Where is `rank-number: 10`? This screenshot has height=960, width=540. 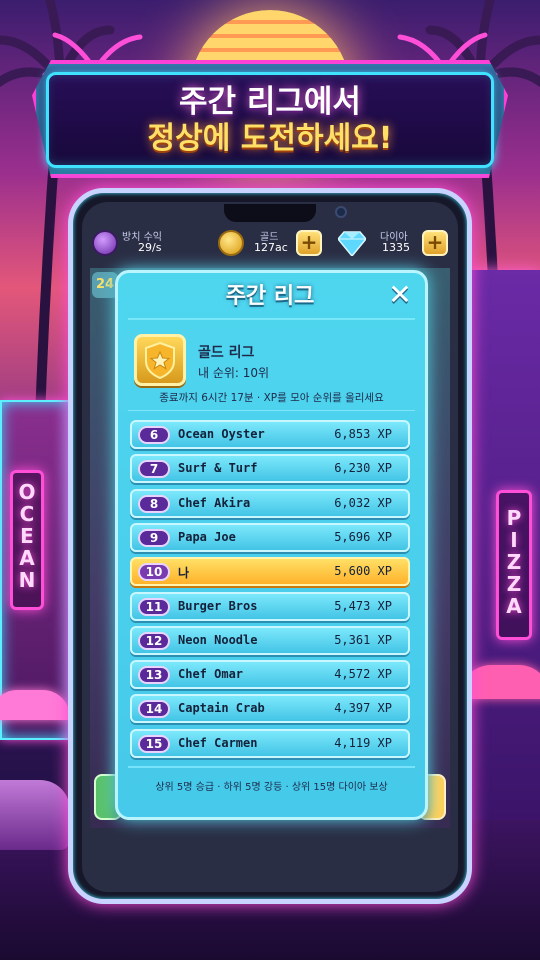
rank-number: 10 is located at coordinates (154, 572).